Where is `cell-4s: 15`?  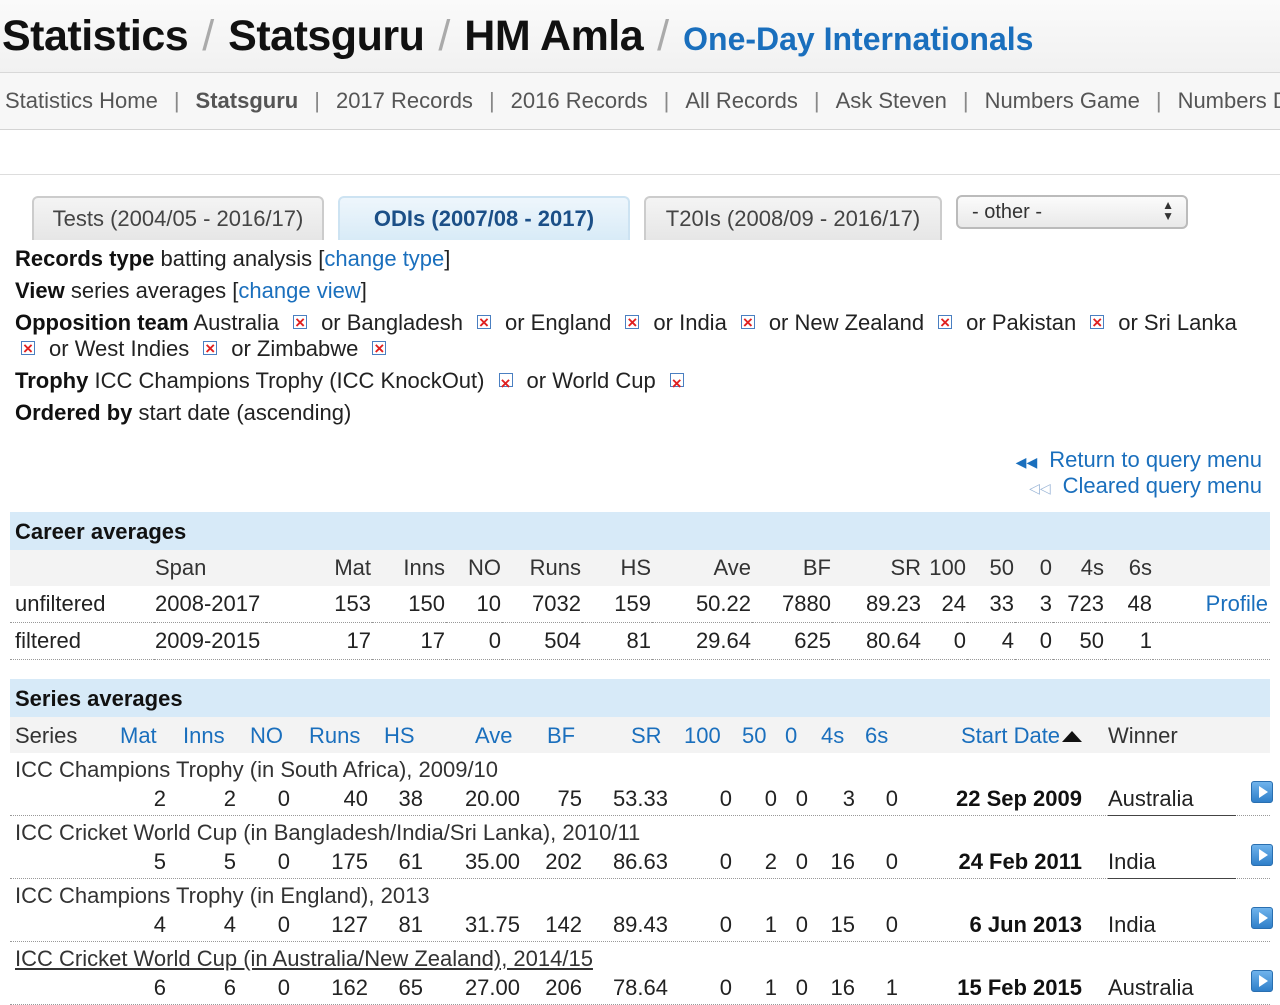
cell-4s: 15 is located at coordinates (842, 924).